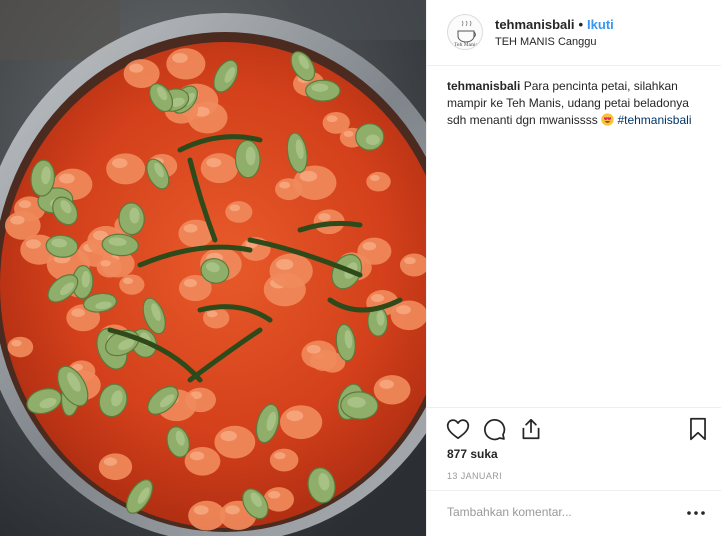 The width and height of the screenshot is (721, 536). Describe the element at coordinates (320, 87) in the screenshot. I see `petai-highlight` at that location.